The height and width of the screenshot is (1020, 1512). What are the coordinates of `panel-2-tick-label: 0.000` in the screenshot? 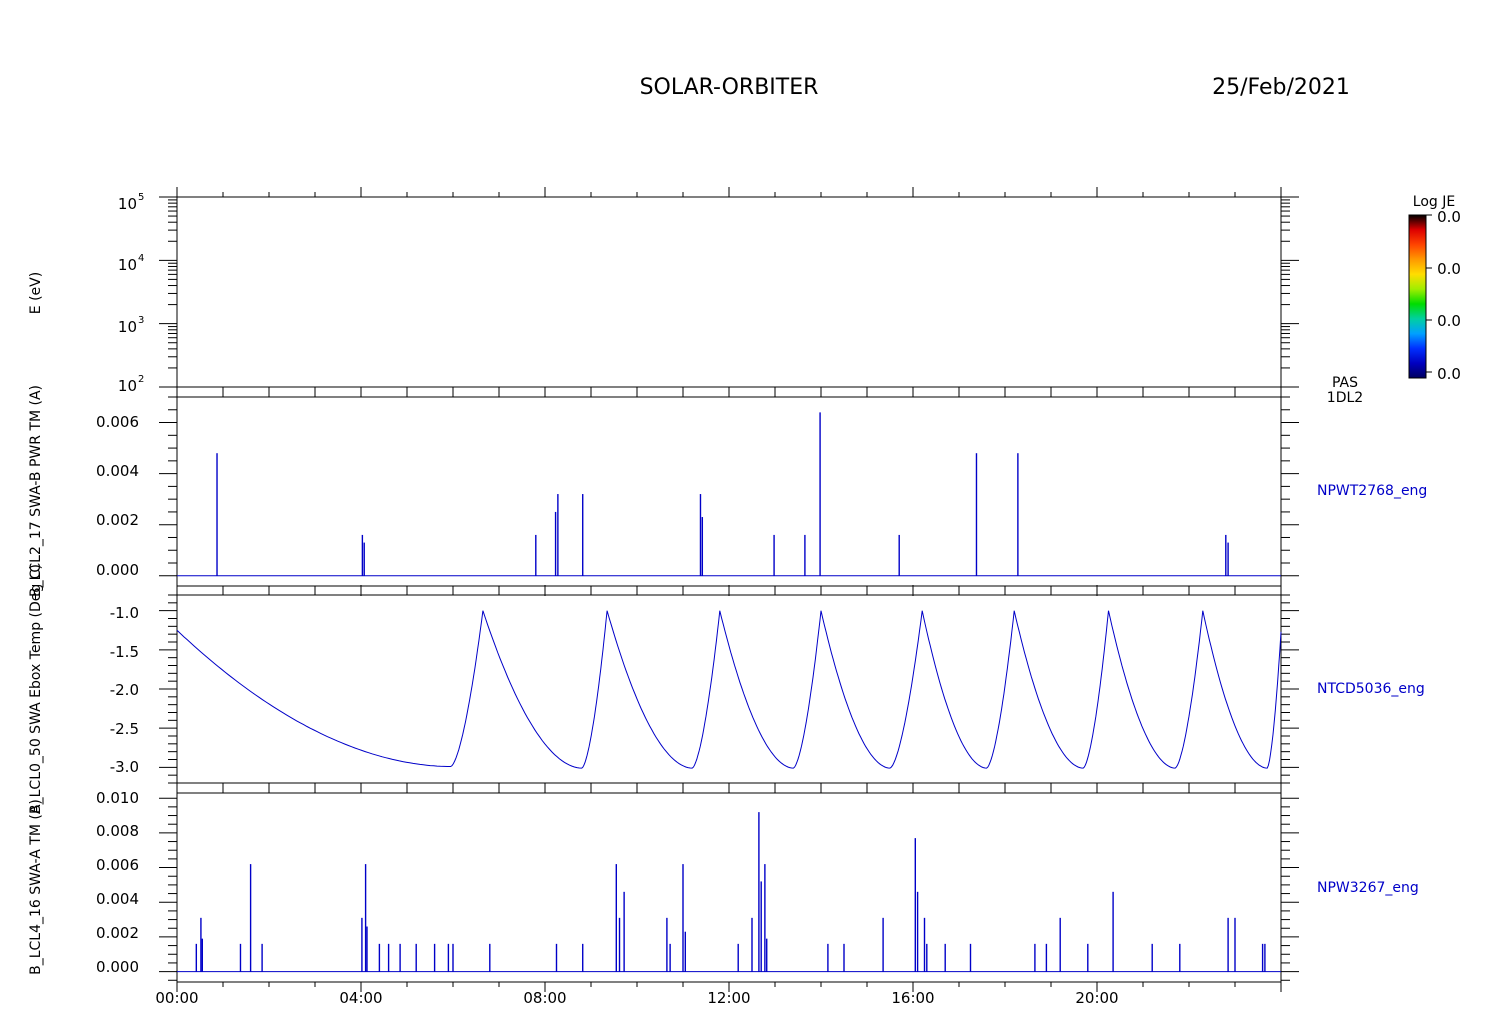 It's located at (117, 570).